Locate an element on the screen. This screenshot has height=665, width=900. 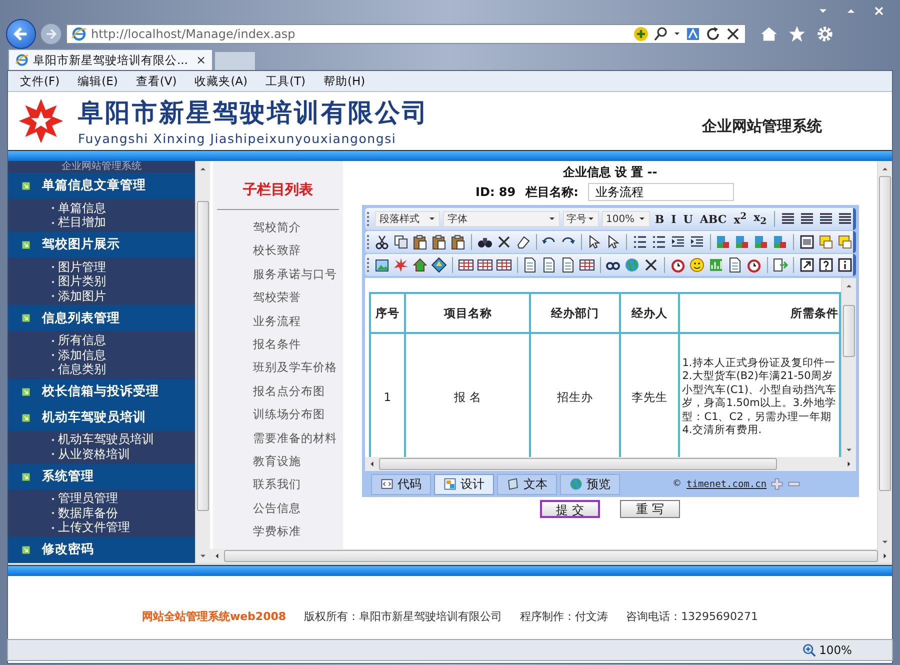
sidebar-scrollbar is located at coordinates (202, 362).